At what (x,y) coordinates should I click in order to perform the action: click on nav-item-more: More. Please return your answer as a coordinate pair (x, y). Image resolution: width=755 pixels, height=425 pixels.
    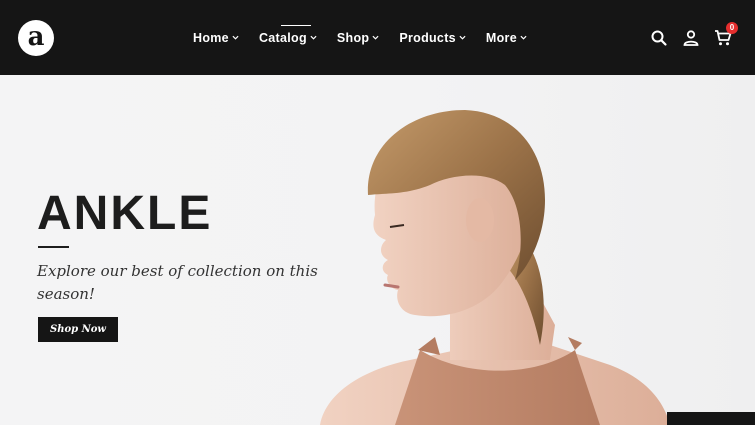
    Looking at the image, I should click on (506, 38).